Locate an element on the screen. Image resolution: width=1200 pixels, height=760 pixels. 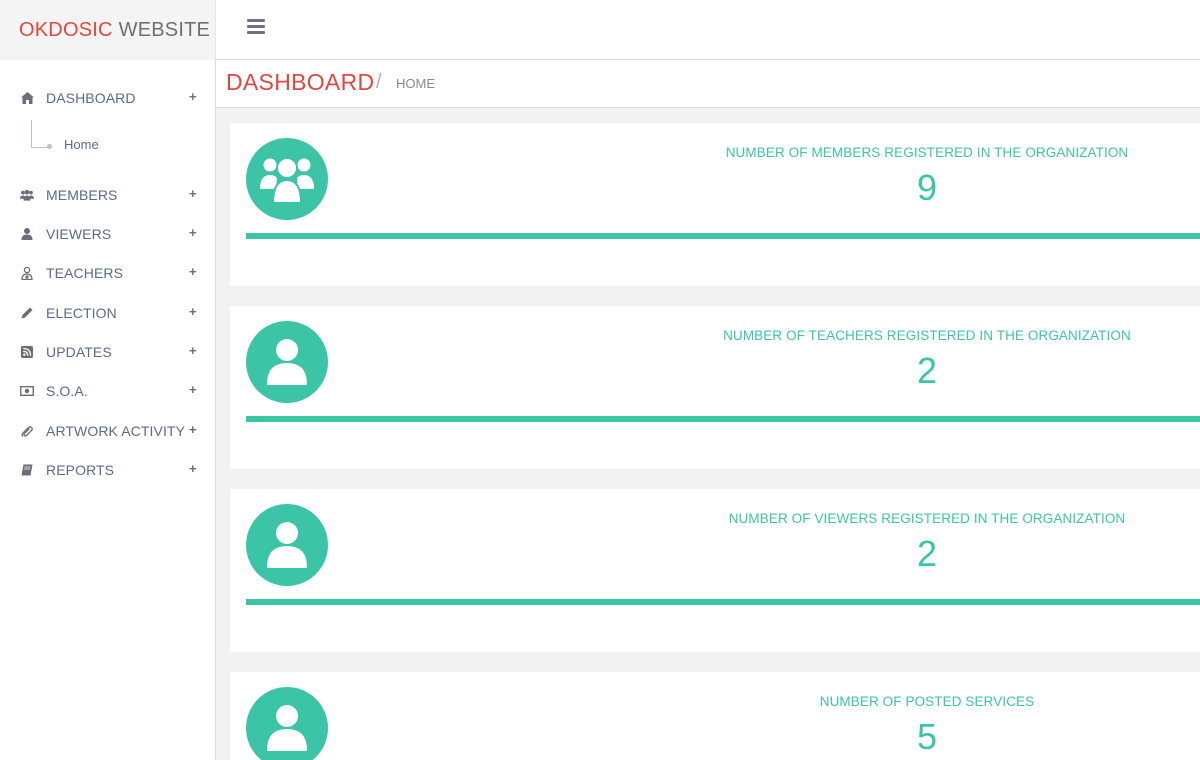
tree-connector is located at coordinates (40, 134).